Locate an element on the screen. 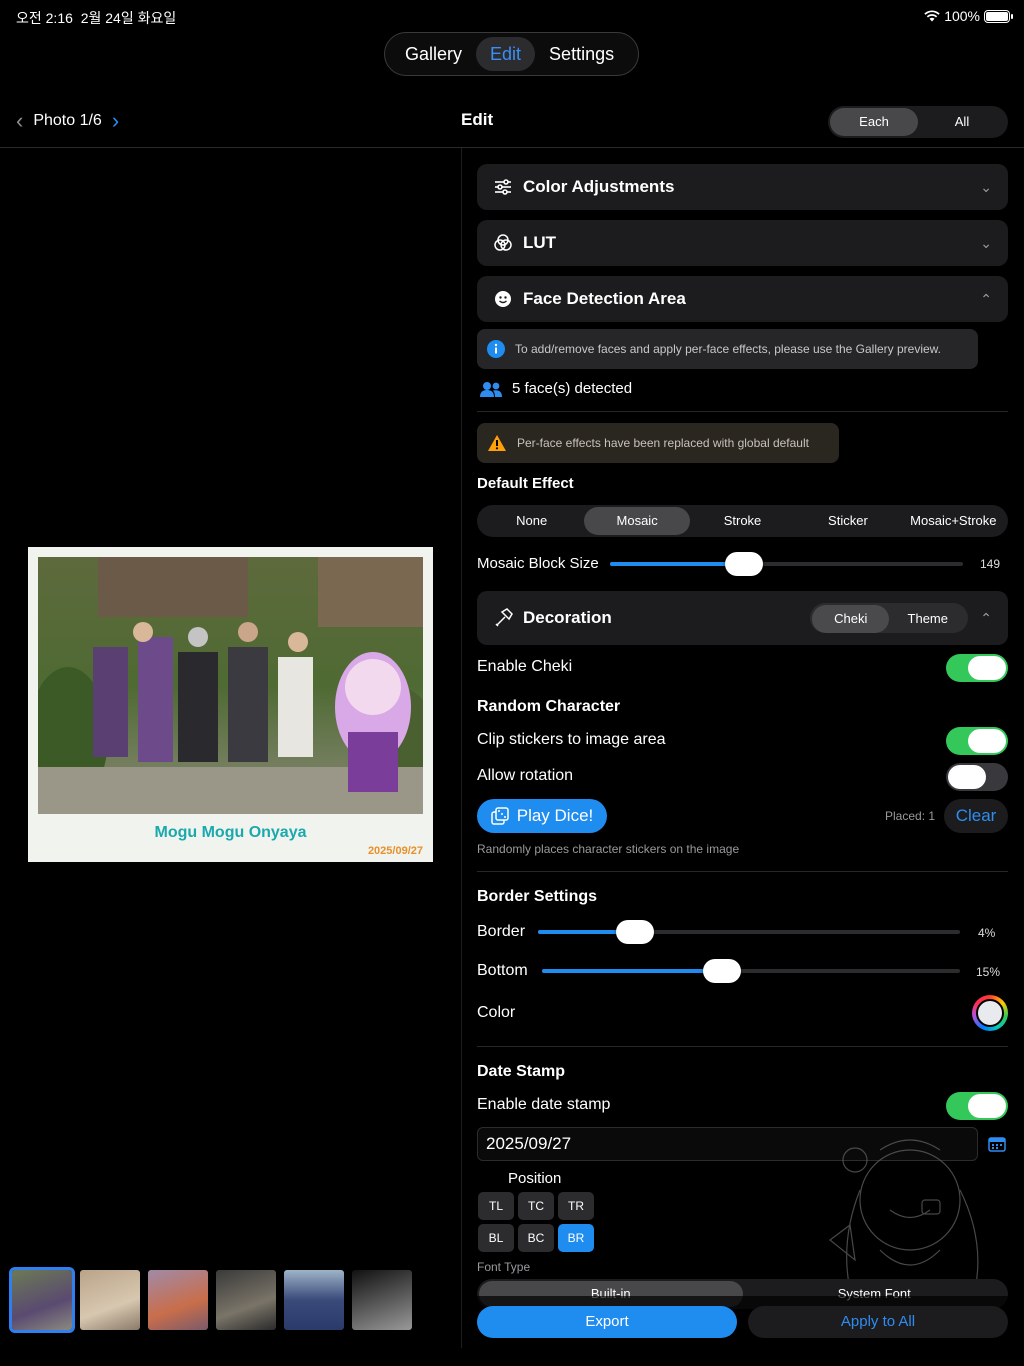 The height and width of the screenshot is (1366, 1024). position-label: Position is located at coordinates (535, 1178).